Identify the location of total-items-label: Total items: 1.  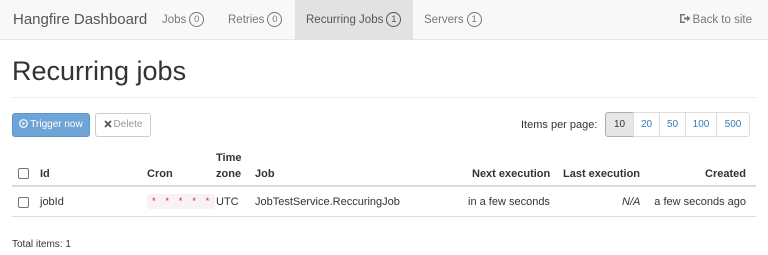
(41, 244).